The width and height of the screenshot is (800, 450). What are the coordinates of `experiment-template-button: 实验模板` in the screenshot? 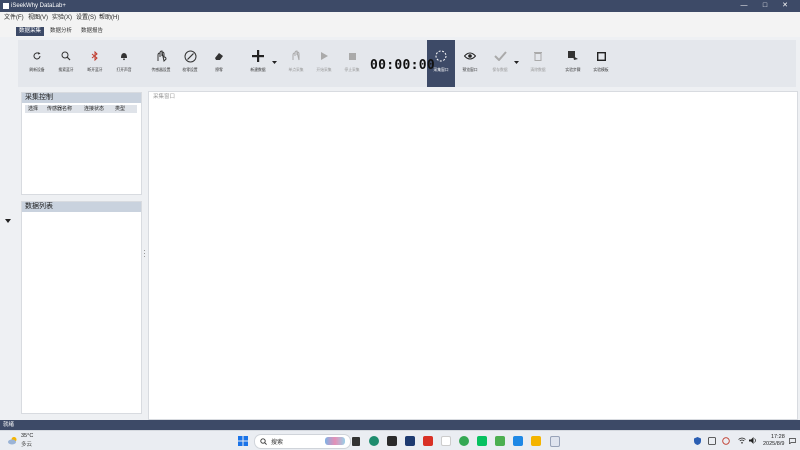 It's located at (601, 62).